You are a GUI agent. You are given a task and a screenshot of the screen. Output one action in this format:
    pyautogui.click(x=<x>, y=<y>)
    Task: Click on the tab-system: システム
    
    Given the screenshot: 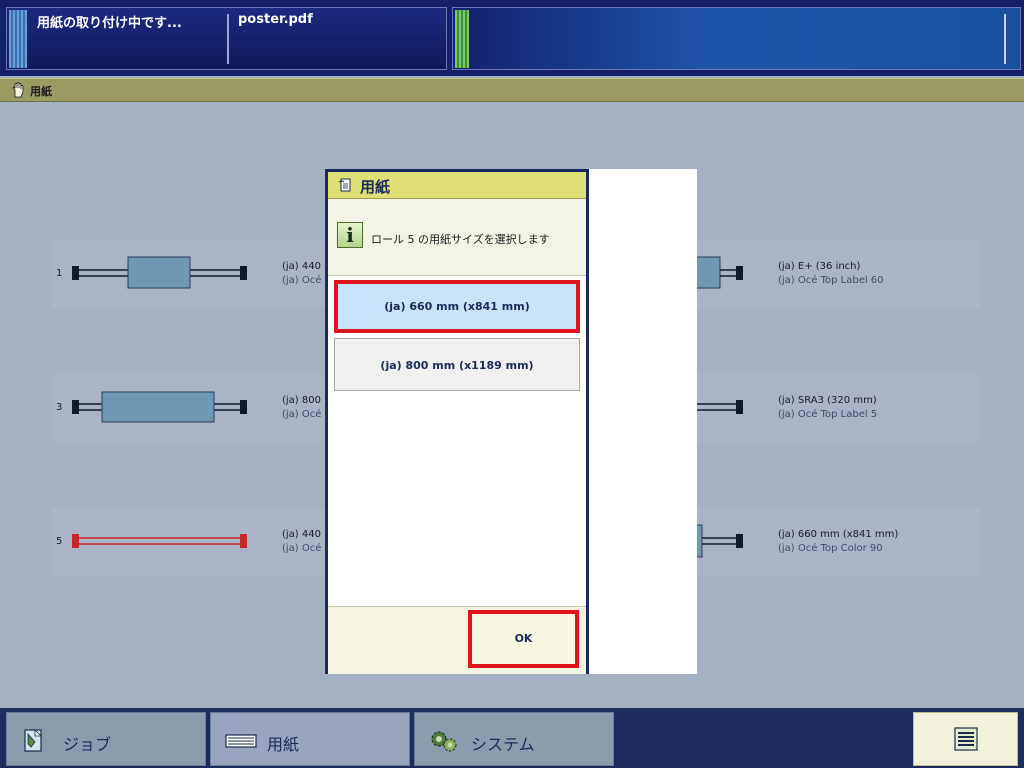 What is the action you would take?
    pyautogui.click(x=514, y=739)
    